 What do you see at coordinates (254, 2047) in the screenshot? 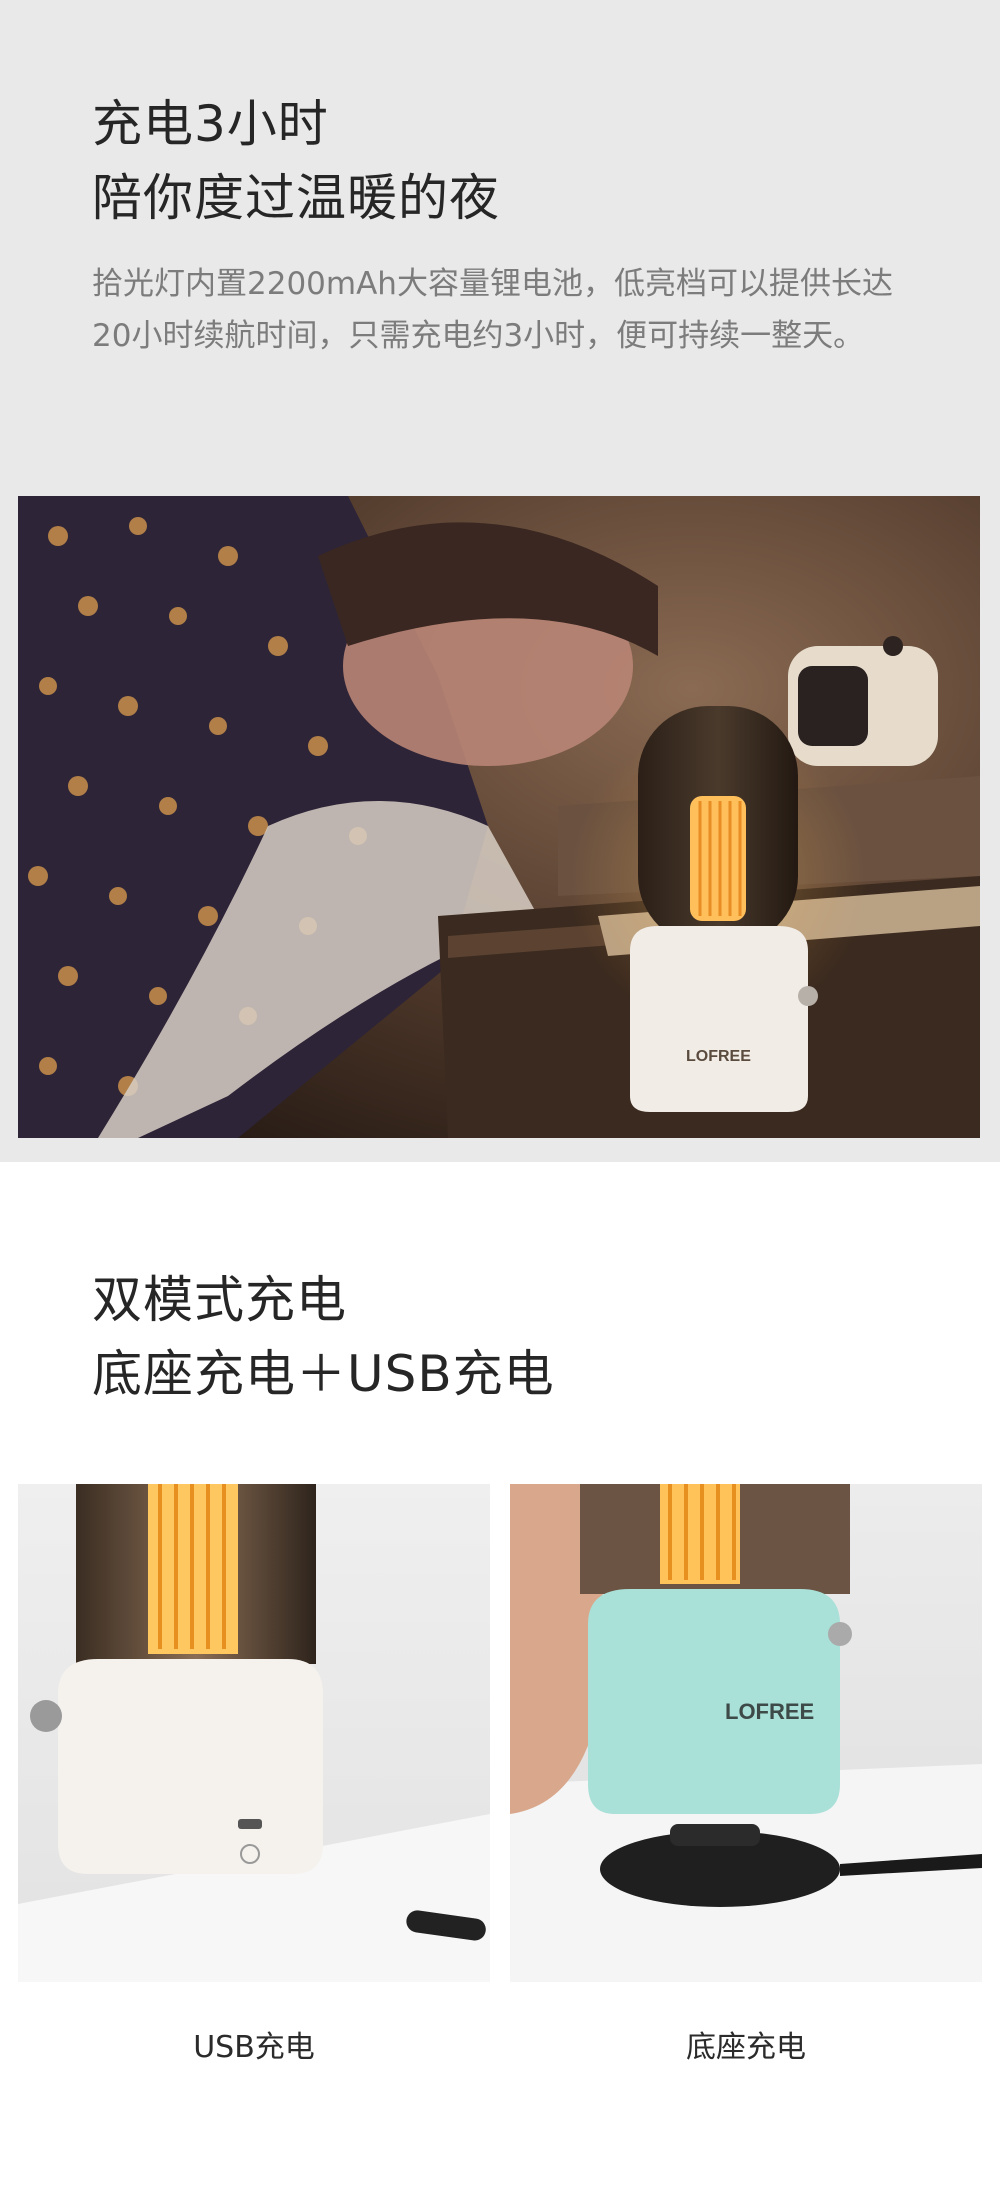
I see `caption-usb: USB充电` at bounding box center [254, 2047].